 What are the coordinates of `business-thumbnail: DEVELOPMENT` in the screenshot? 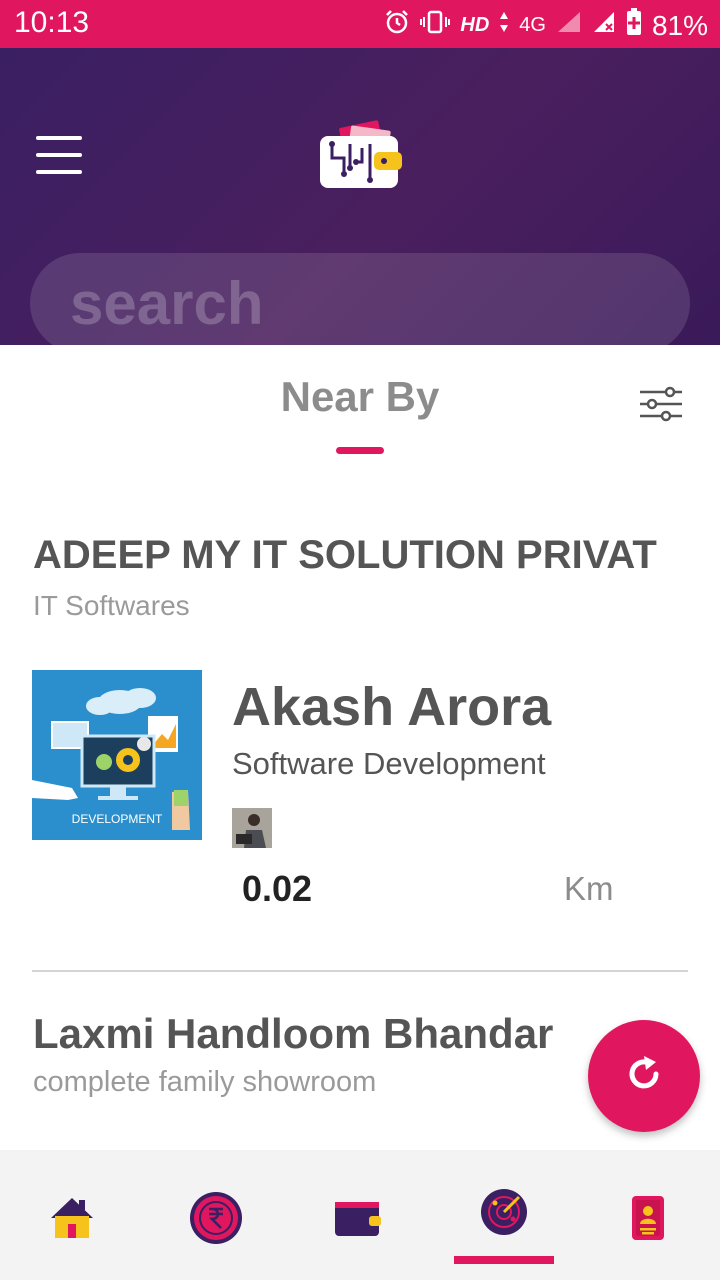 It's located at (117, 755).